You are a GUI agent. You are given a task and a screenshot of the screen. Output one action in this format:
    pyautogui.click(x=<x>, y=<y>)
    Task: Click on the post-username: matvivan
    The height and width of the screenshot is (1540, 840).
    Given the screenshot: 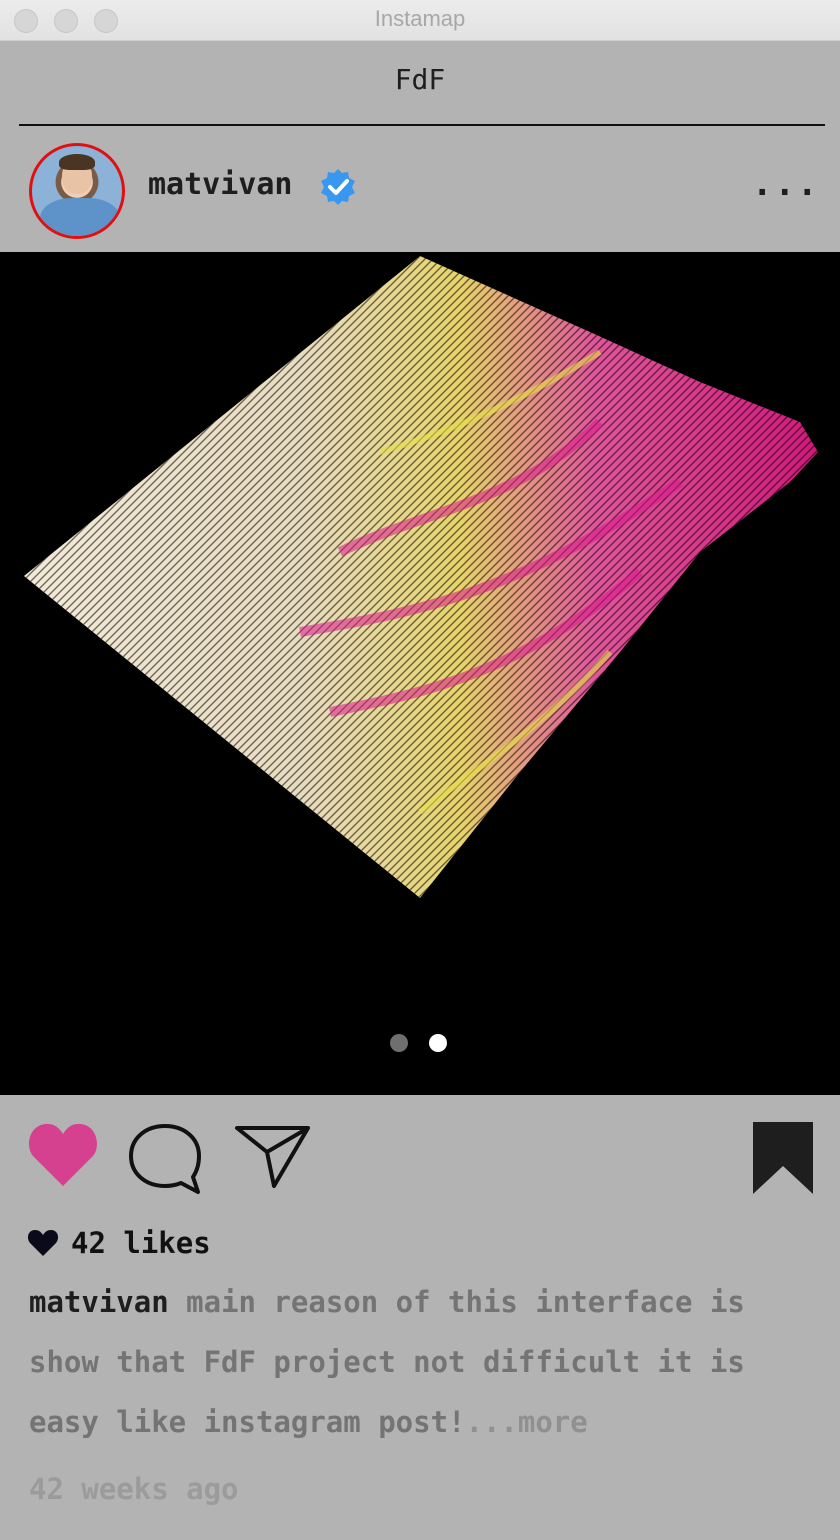 What is the action you would take?
    pyautogui.click(x=220, y=184)
    